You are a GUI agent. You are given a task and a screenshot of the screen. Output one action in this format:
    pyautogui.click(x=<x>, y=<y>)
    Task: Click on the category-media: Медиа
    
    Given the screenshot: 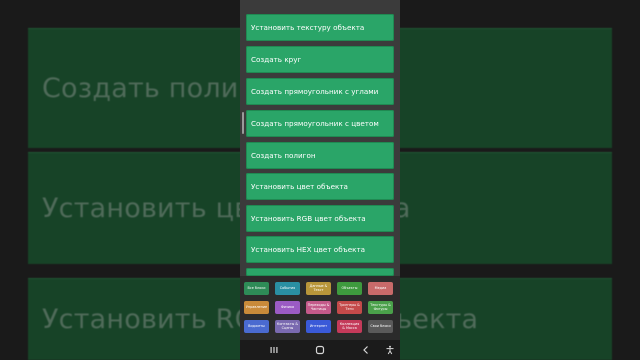 What is the action you would take?
    pyautogui.click(x=380, y=288)
    